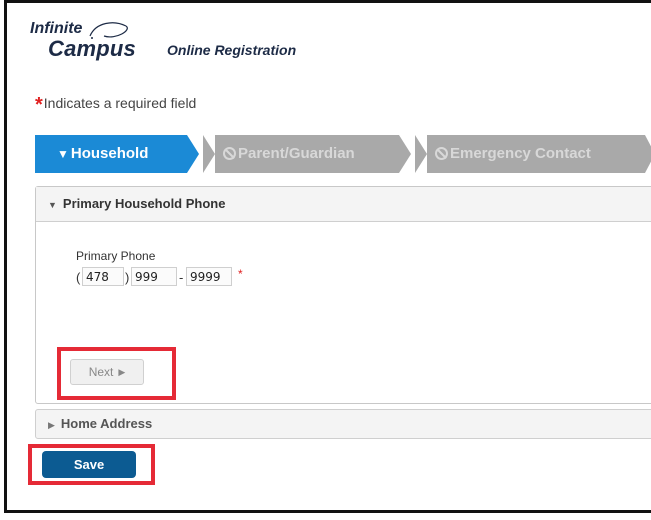 Image resolution: width=651 pixels, height=520 pixels. Describe the element at coordinates (92, 48) in the screenshot. I see `logo-campus-text: Campus` at that location.